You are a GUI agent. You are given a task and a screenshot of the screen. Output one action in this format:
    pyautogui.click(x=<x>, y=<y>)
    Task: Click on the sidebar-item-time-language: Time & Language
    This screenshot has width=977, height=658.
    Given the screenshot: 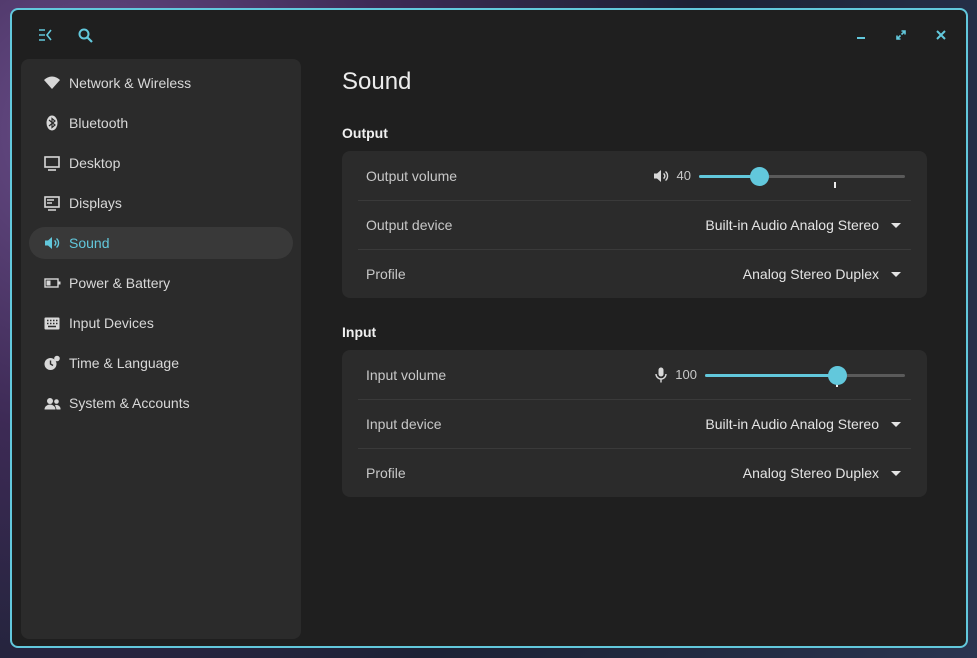 What is the action you would take?
    pyautogui.click(x=161, y=363)
    